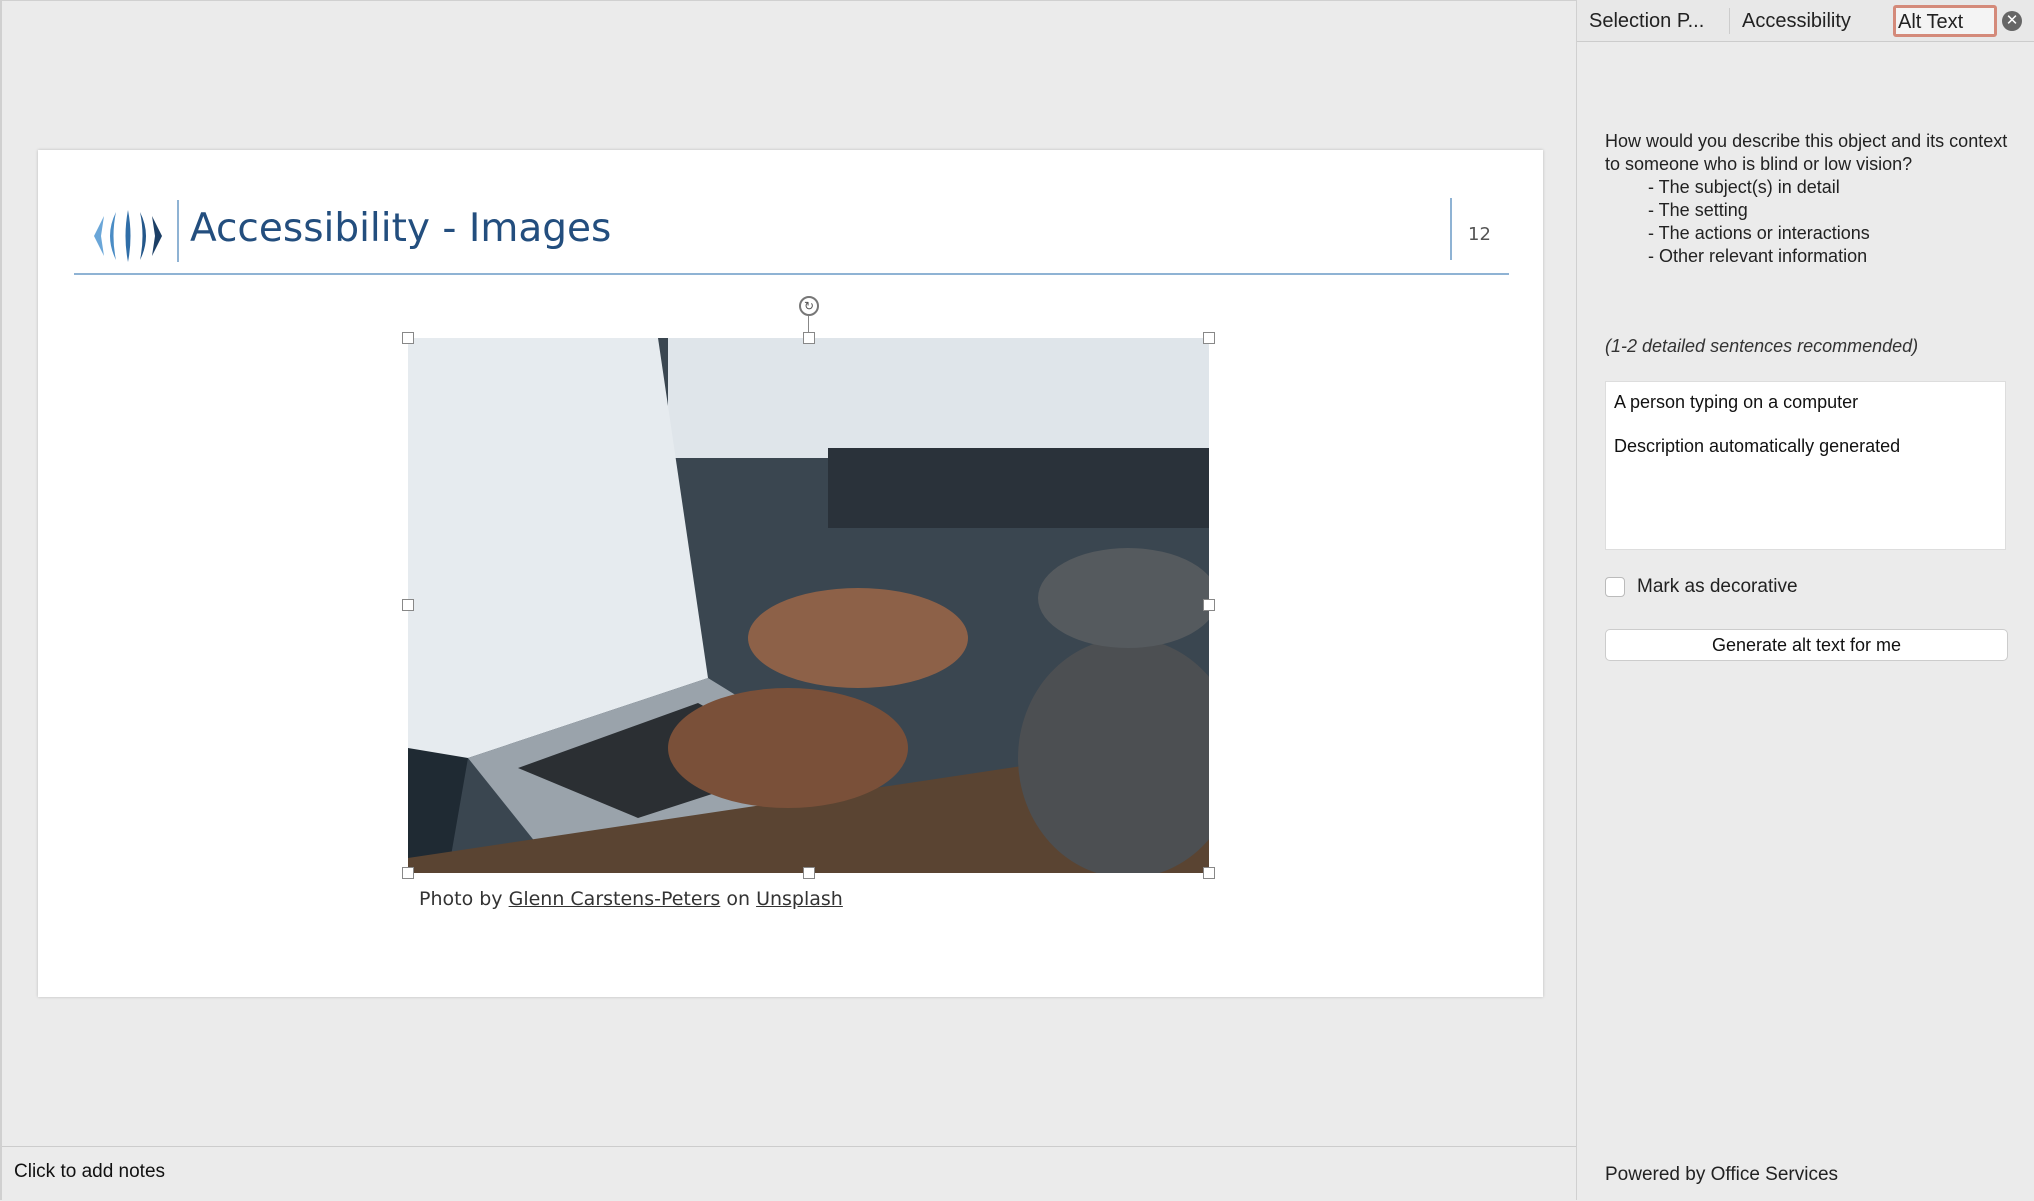 Image resolution: width=2034 pixels, height=1201 pixels. Describe the element at coordinates (809, 873) in the screenshot. I see `resize-handle-bottom` at that location.